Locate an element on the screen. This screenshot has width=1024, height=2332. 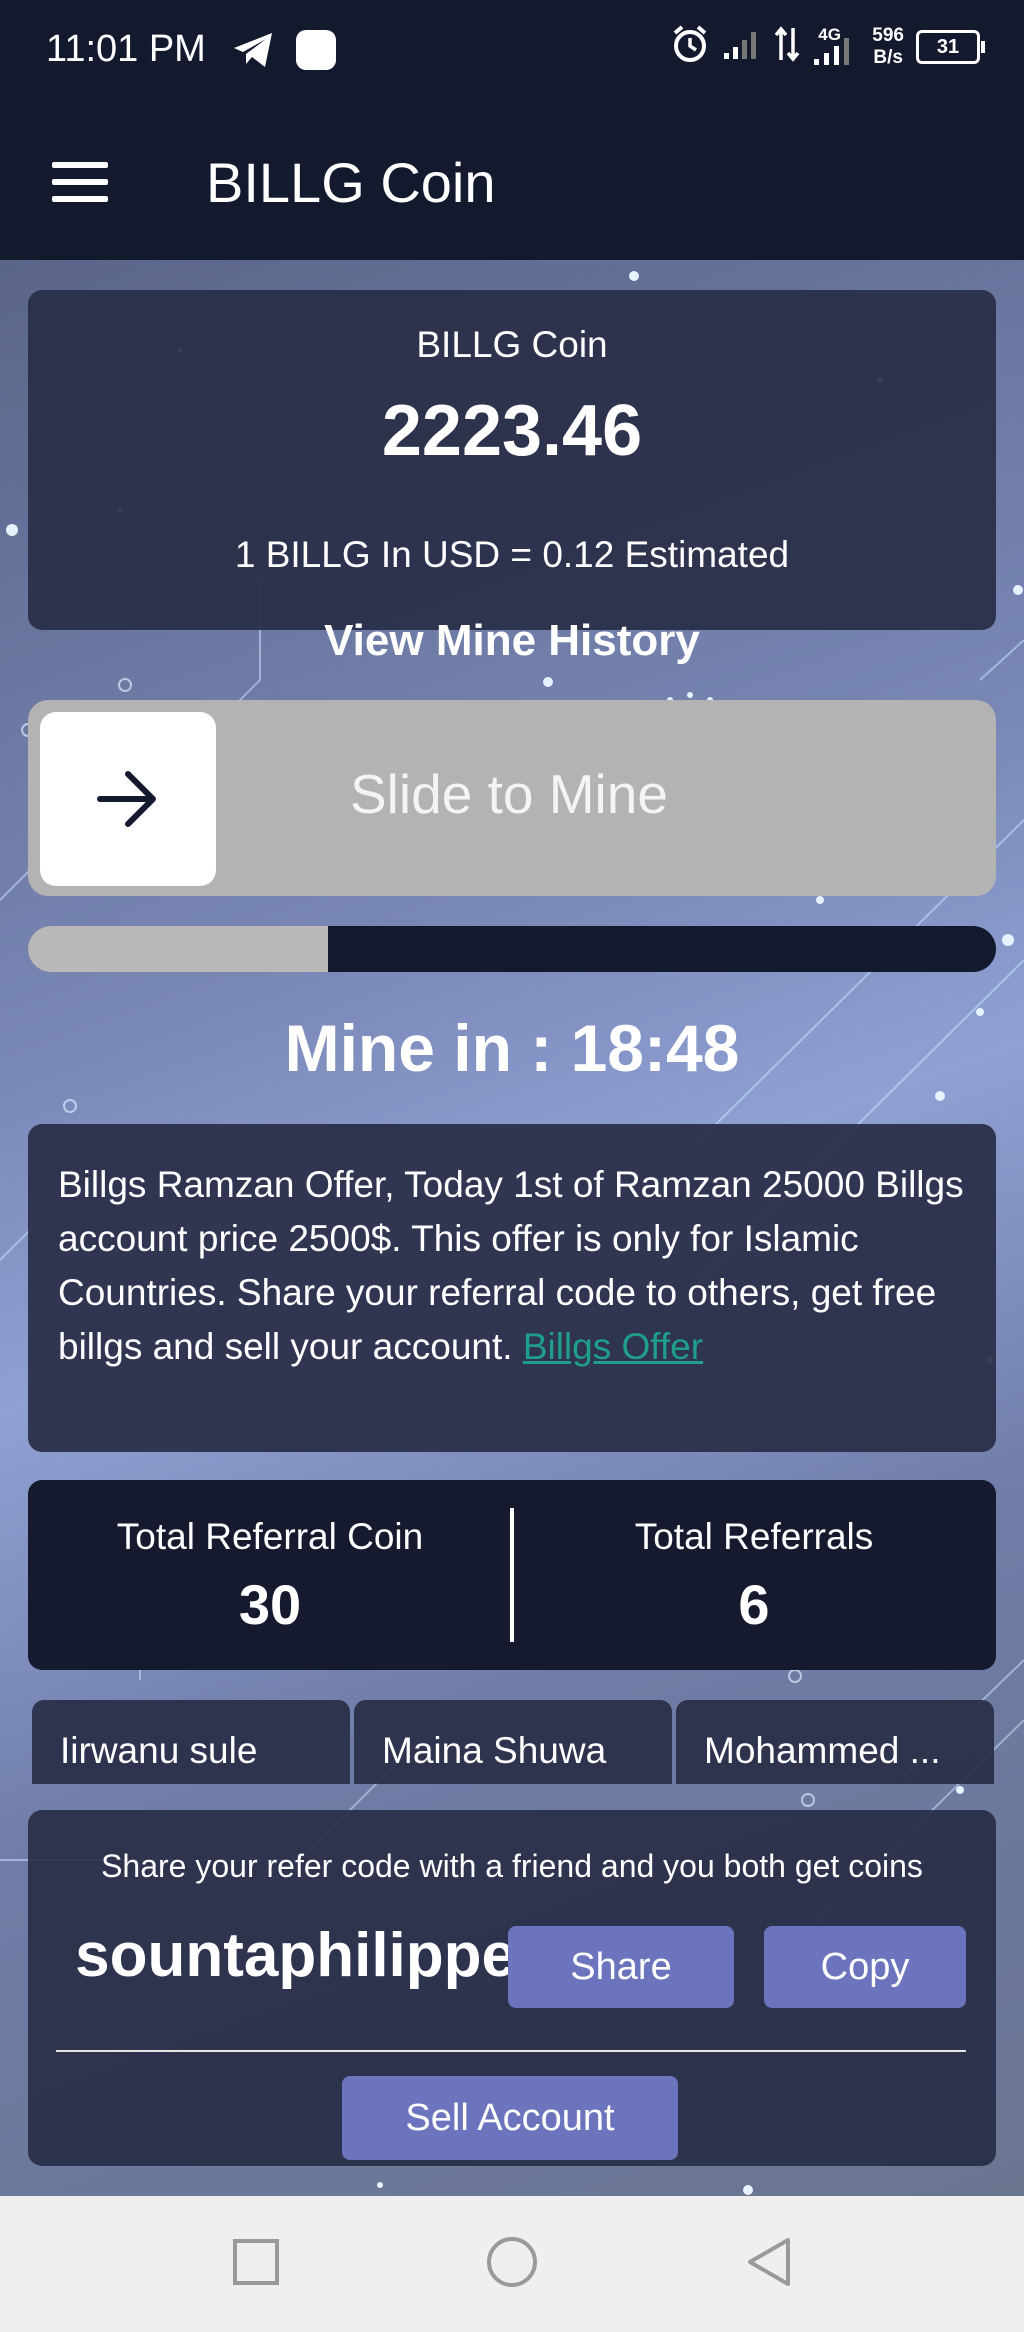
refer-code: sountaphilippe is located at coordinates (295, 1955).